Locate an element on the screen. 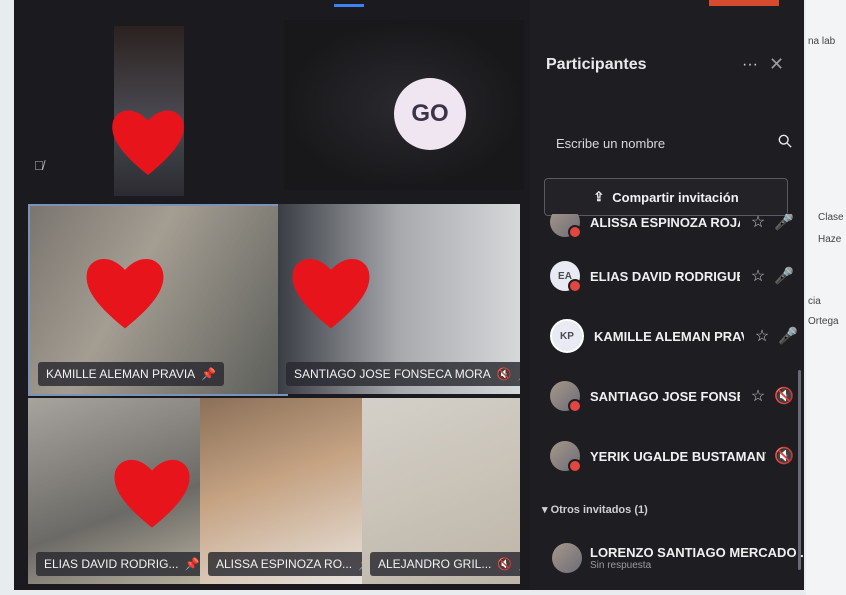  list-item: YERIK UGALDE BUSTAMANTE 🔇 is located at coordinates (675, 456).